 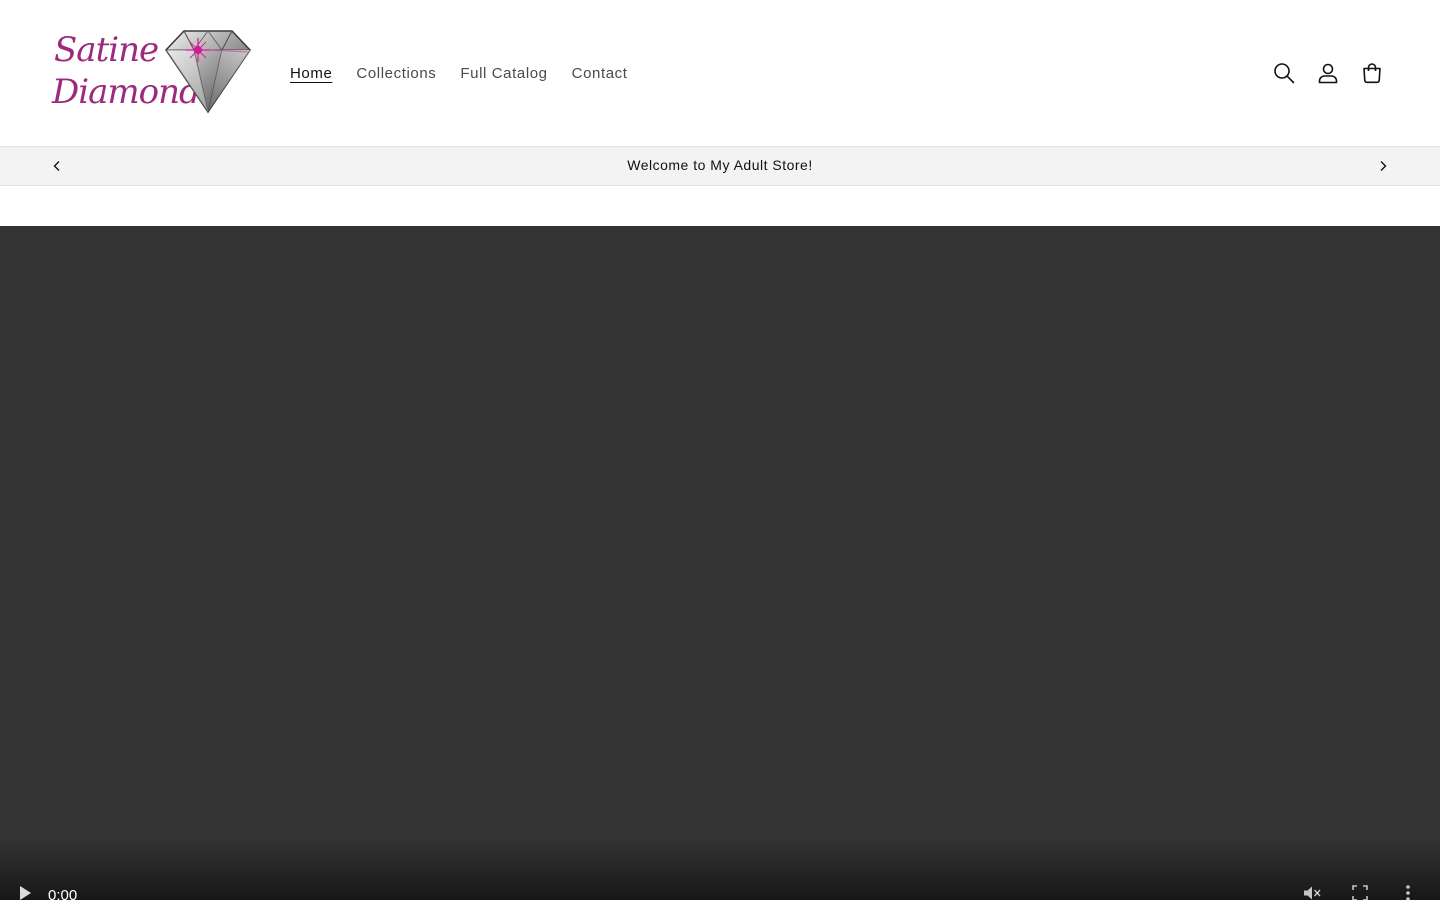 What do you see at coordinates (396, 73) in the screenshot?
I see `nav-item-collections: Collections` at bounding box center [396, 73].